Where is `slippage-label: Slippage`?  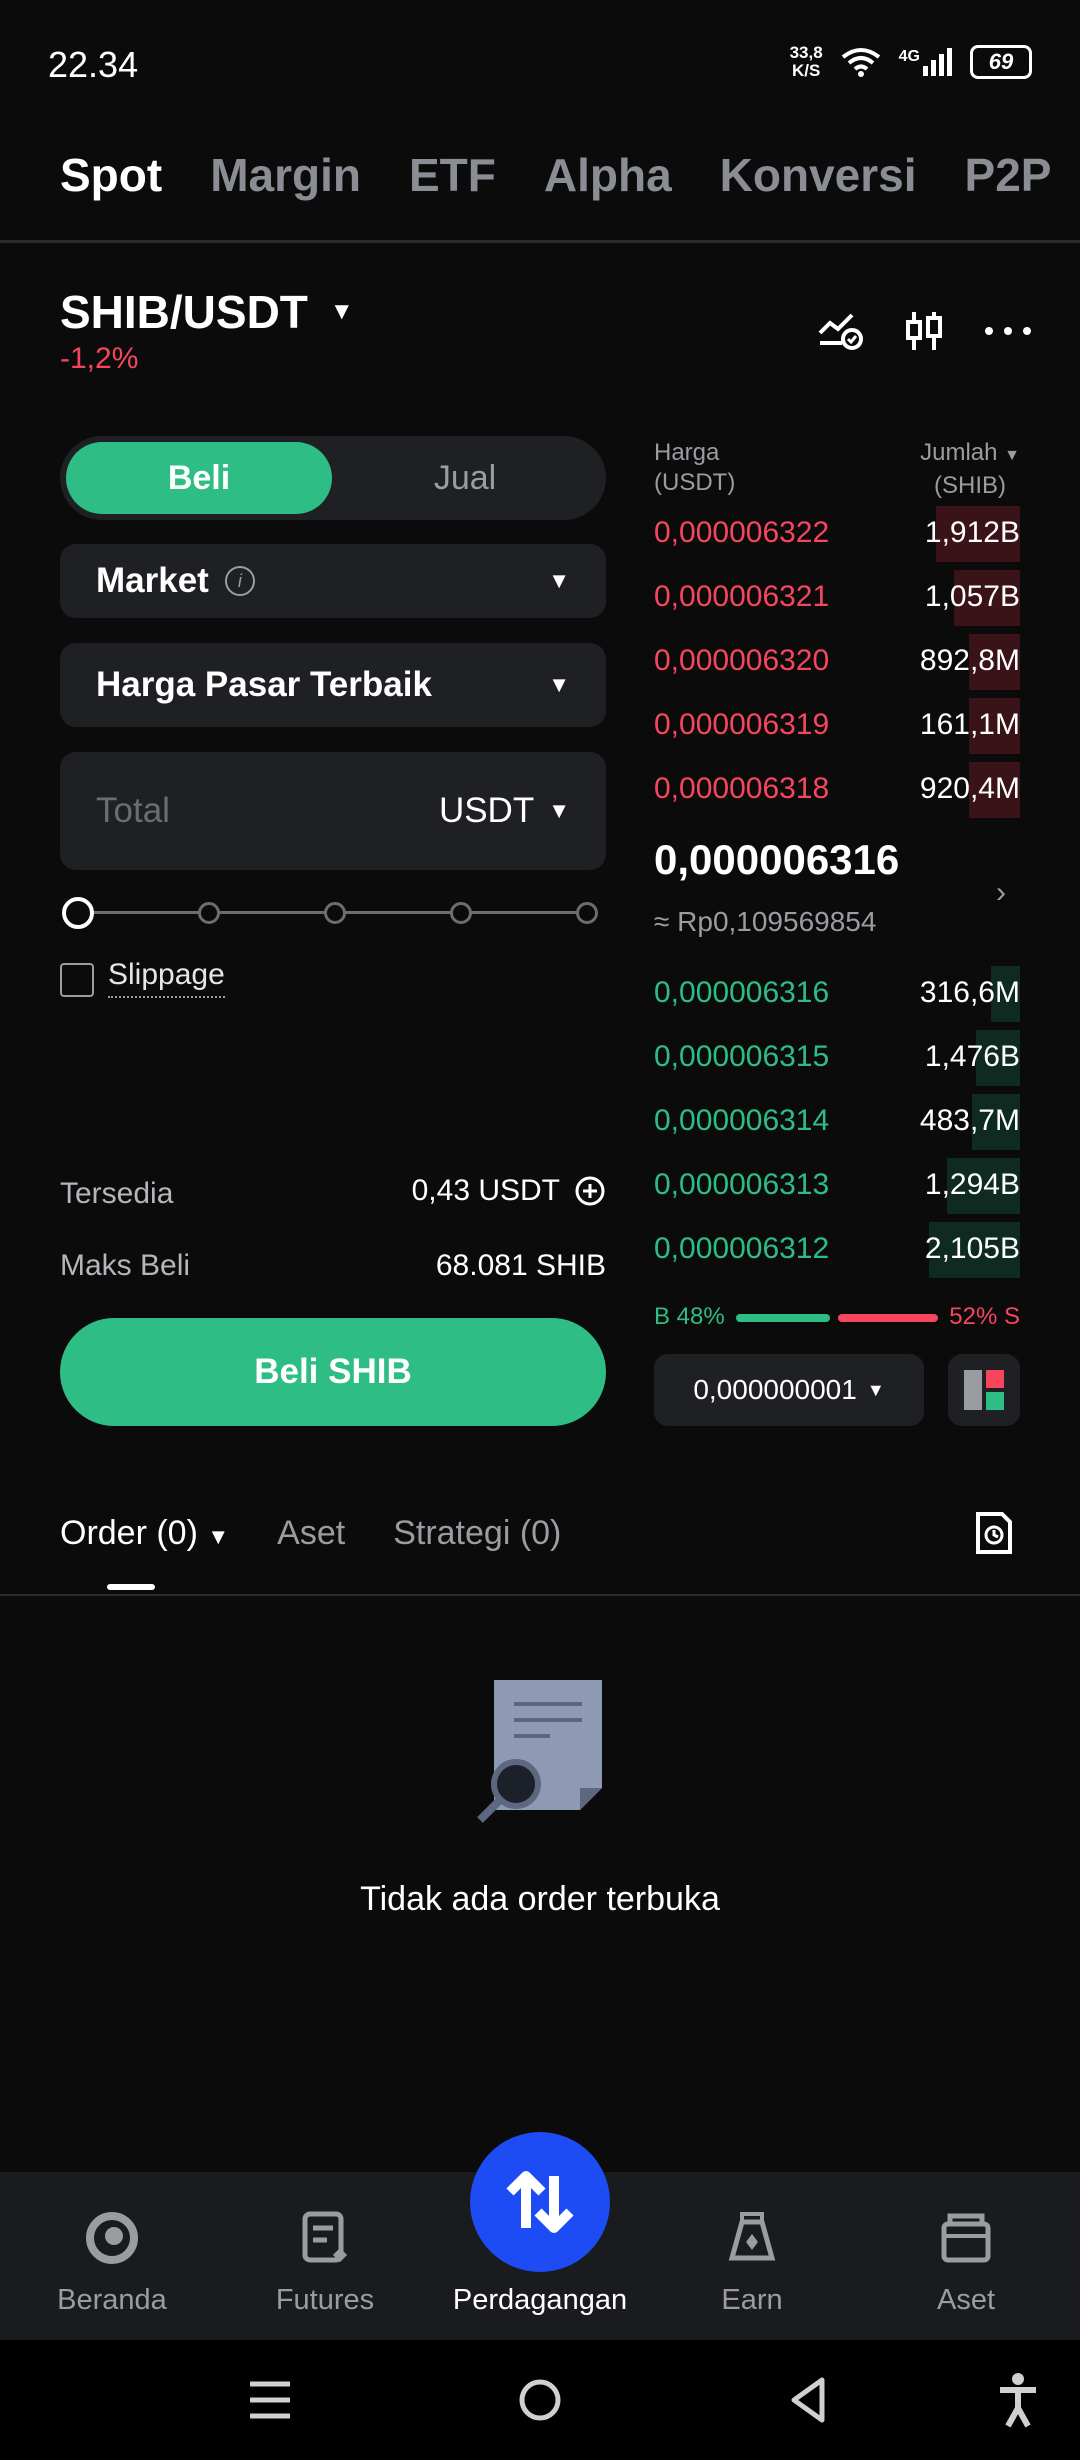 slippage-label: Slippage is located at coordinates (166, 978).